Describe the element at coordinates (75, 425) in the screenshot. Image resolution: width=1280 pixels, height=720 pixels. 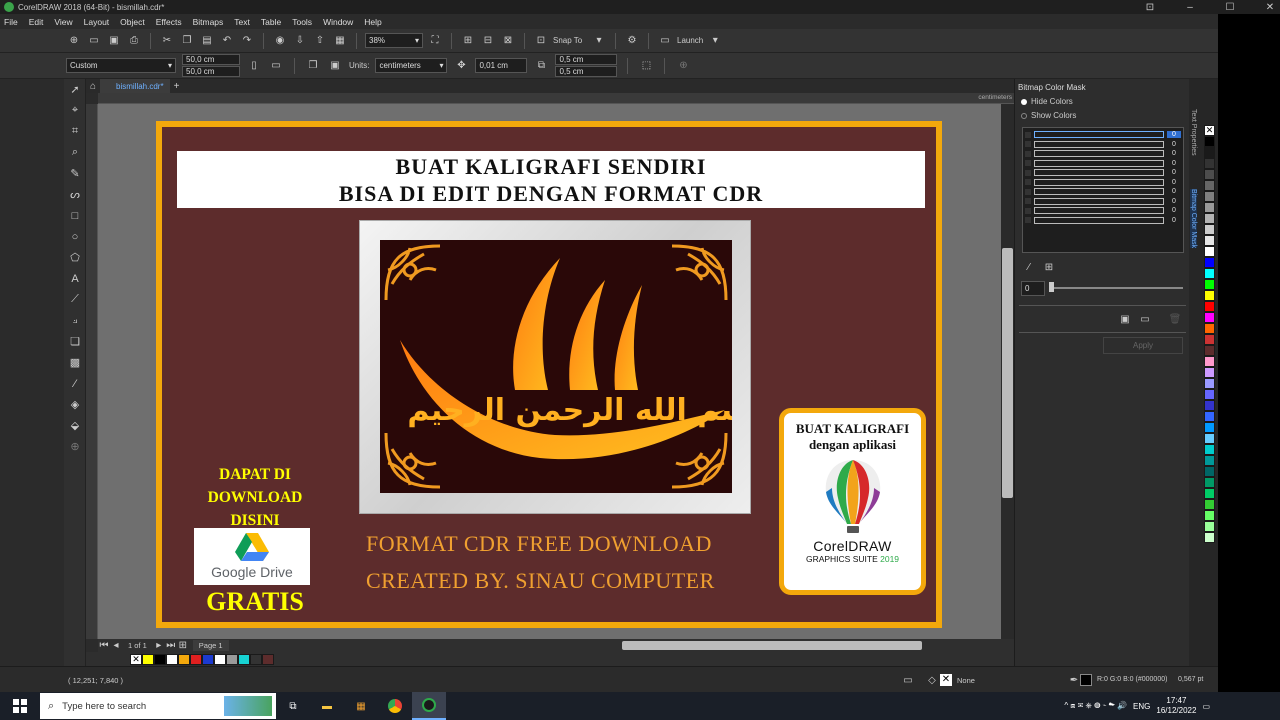
I see `smart-fill-icon: ⬙` at that location.